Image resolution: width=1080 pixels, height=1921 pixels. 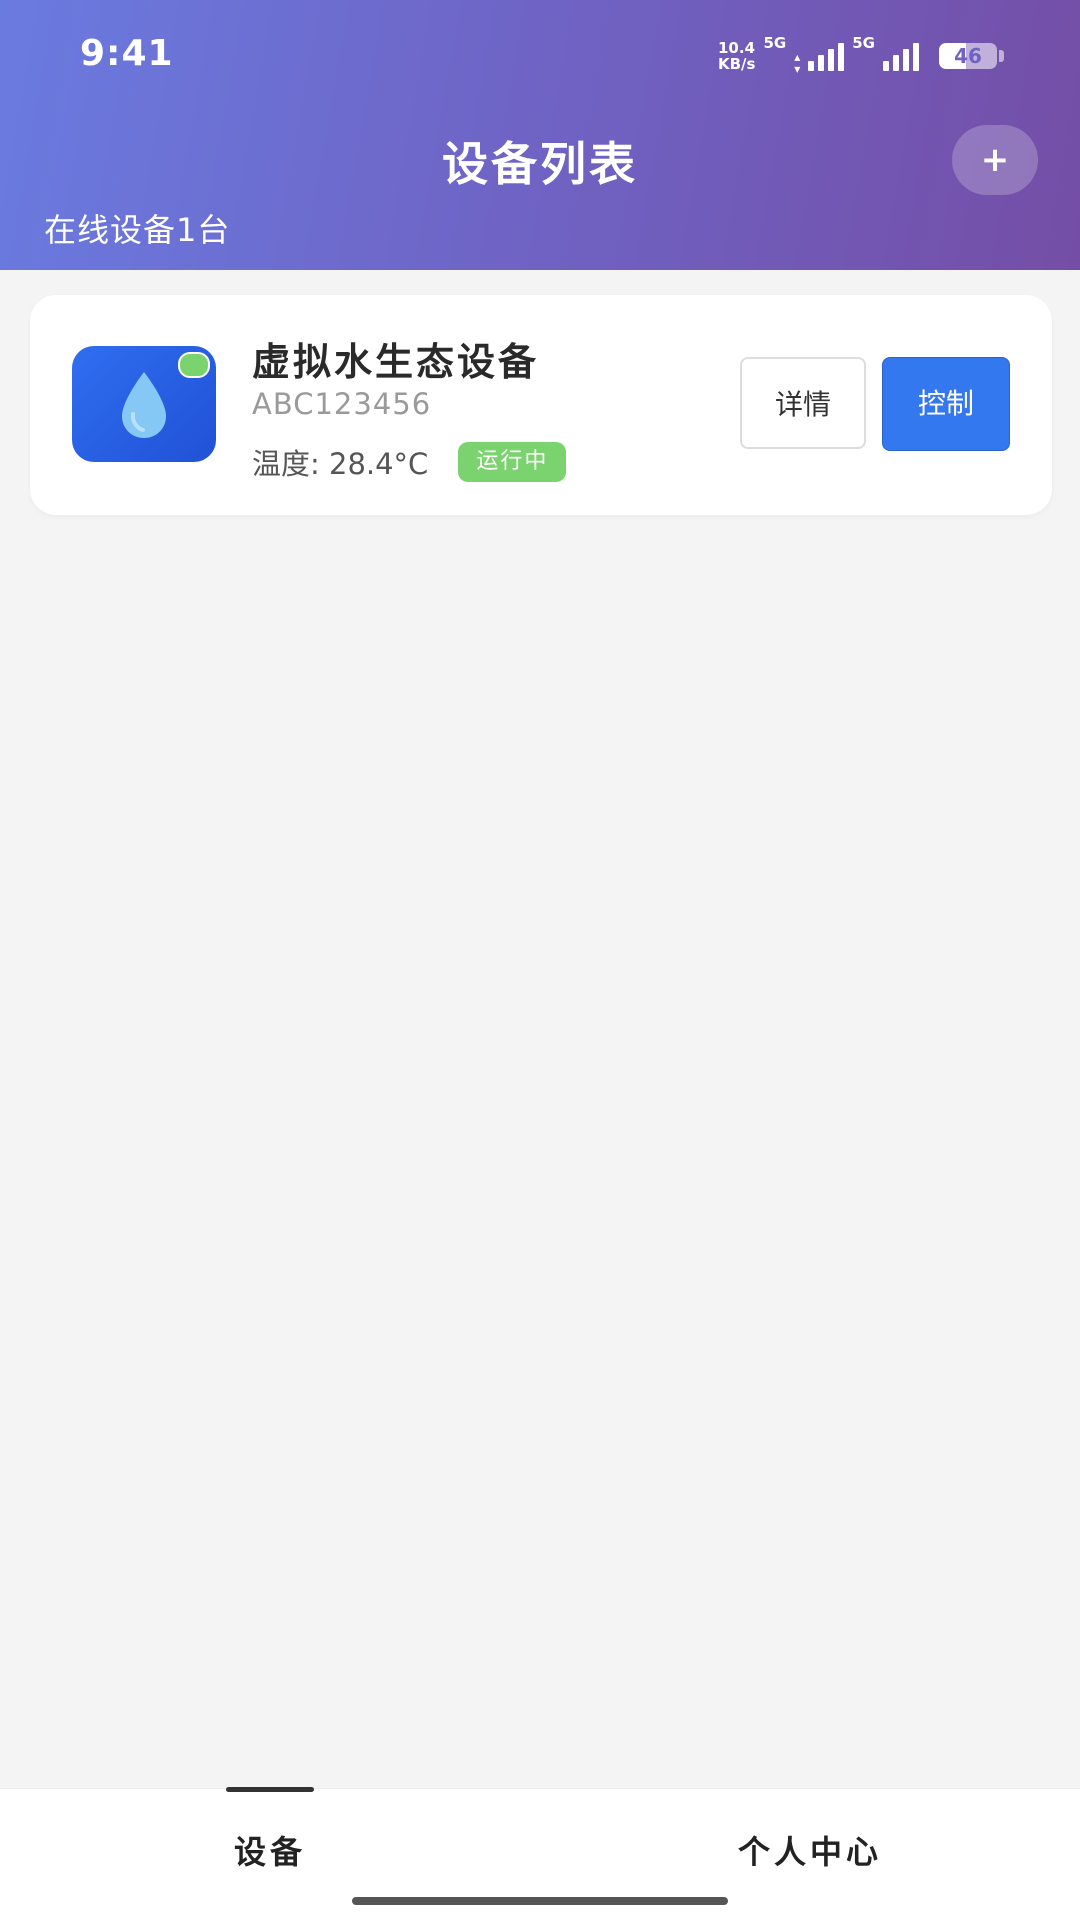 What do you see at coordinates (1001, 56) in the screenshot?
I see `battery-cap` at bounding box center [1001, 56].